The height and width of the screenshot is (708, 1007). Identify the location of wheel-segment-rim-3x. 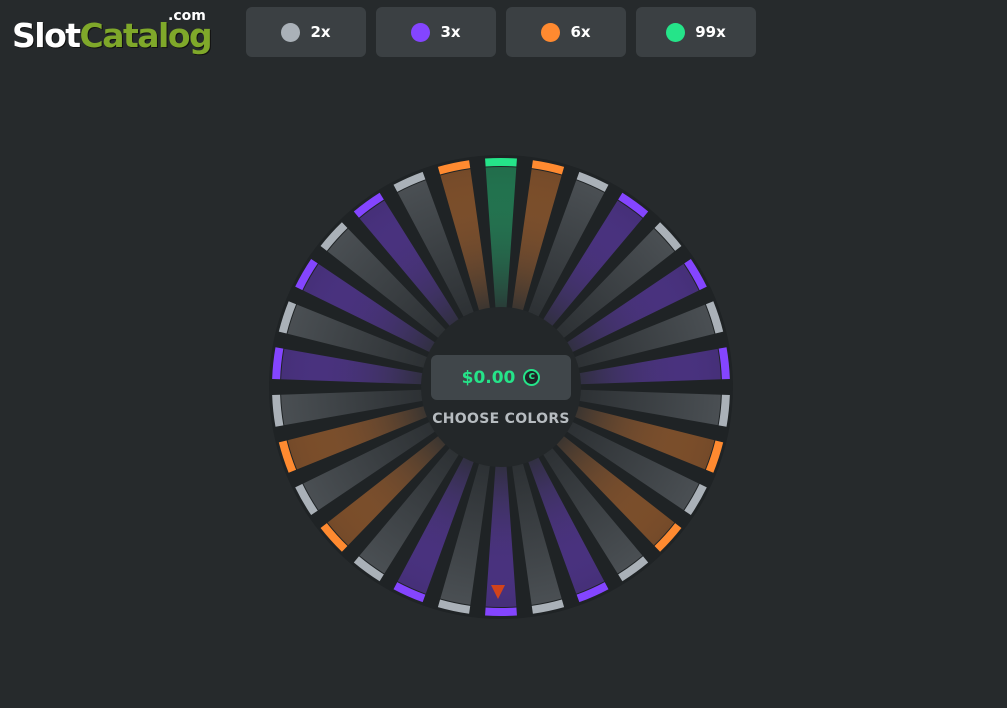
(501, 611).